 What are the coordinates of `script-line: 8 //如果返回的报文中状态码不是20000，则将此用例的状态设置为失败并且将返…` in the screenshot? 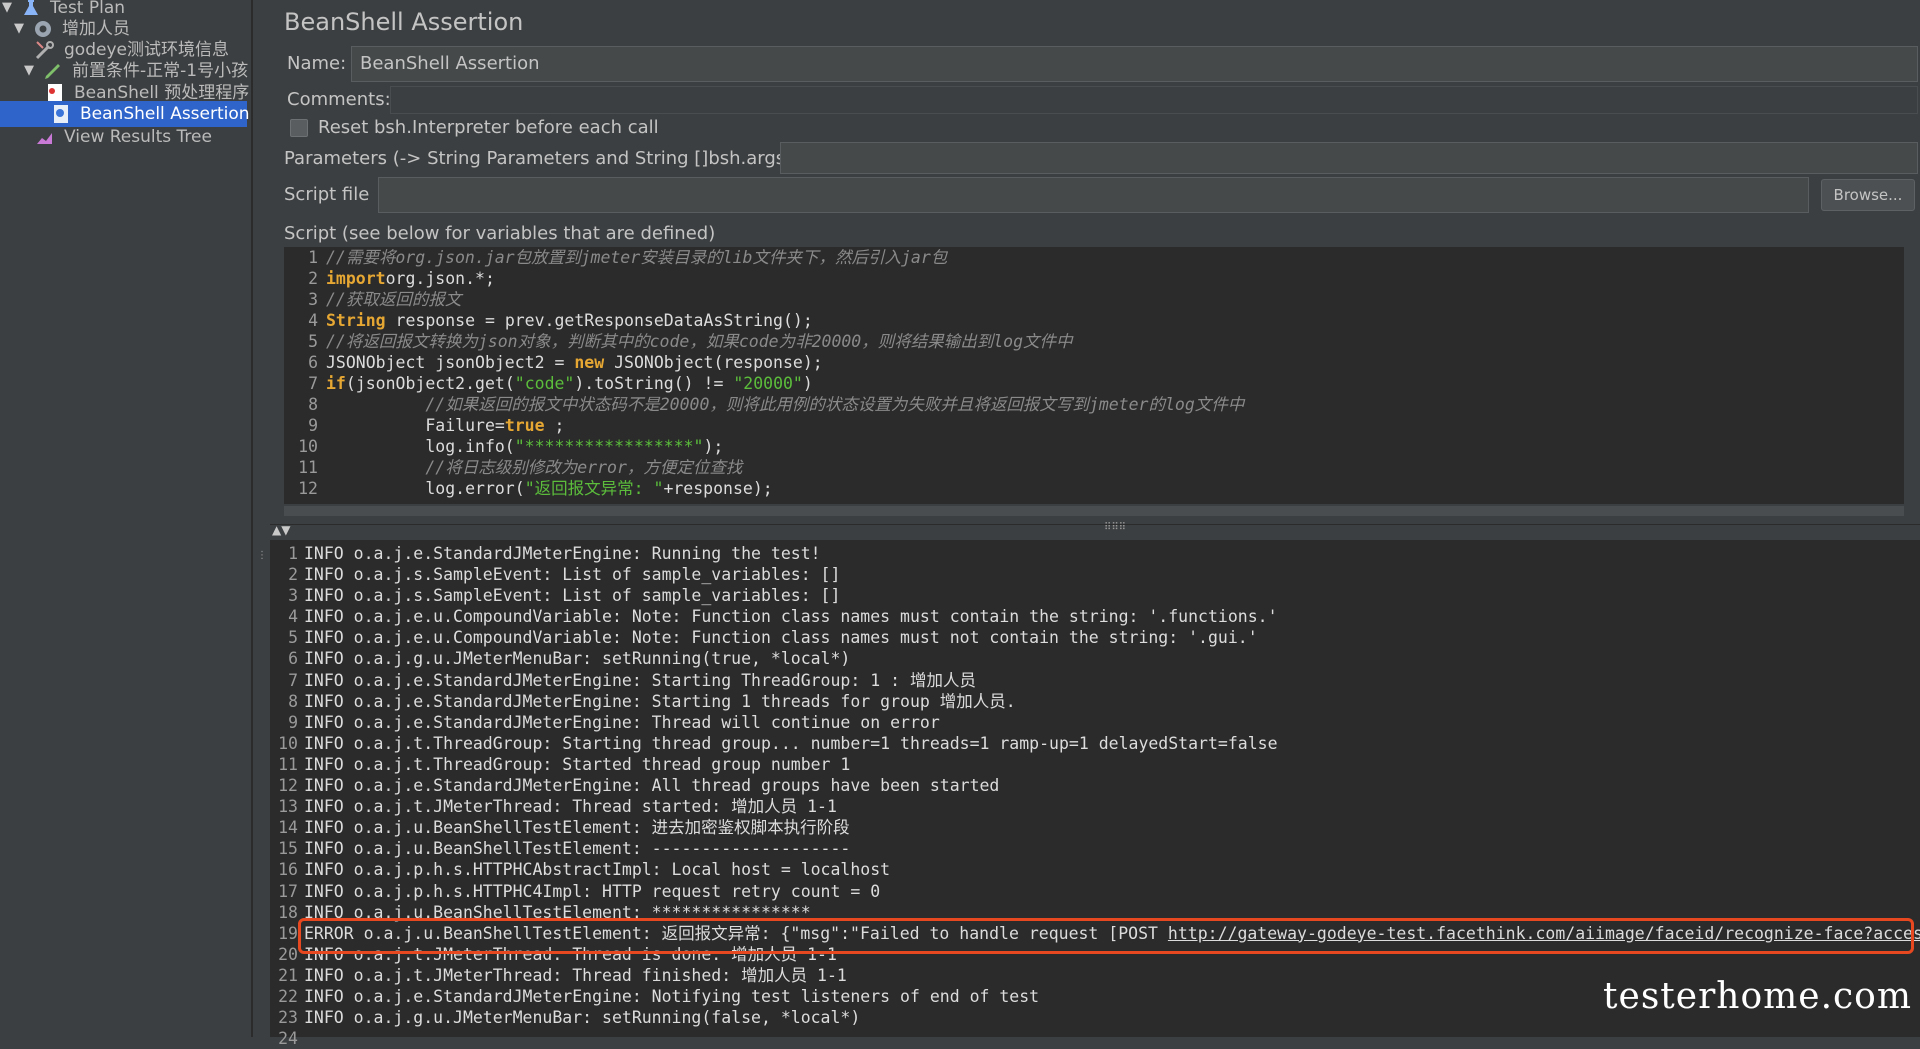 It's located at (1094, 404).